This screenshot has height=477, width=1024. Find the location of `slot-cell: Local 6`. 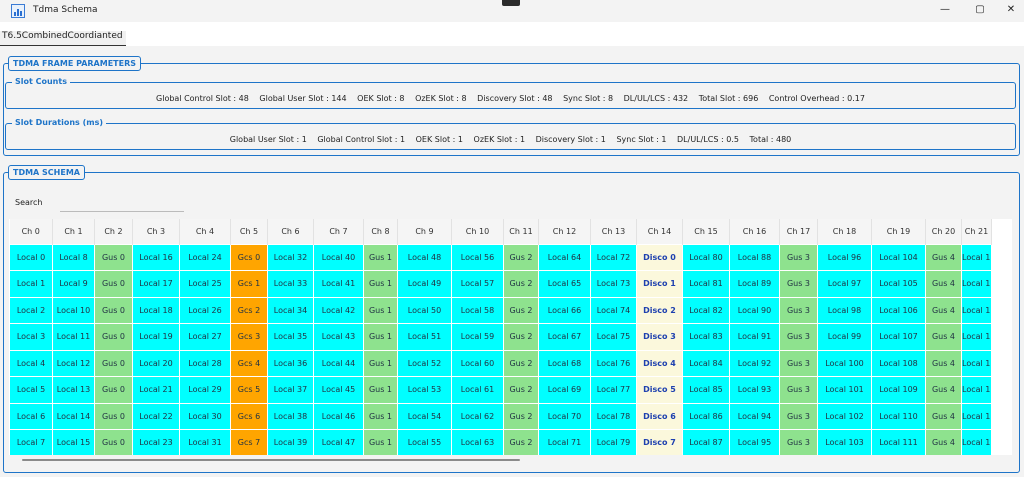

slot-cell: Local 6 is located at coordinates (31, 416).